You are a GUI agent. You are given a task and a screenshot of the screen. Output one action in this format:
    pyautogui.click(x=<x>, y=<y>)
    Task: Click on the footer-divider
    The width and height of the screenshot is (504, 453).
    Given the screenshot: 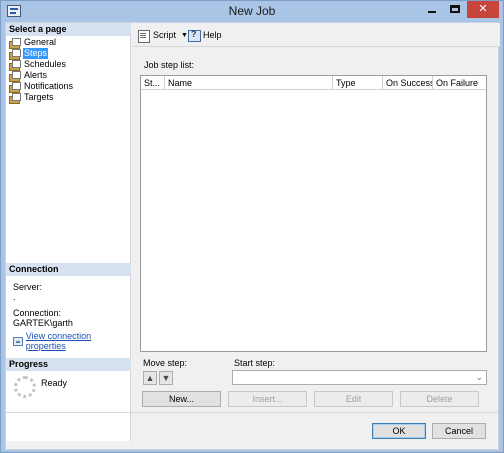 What is the action you would take?
    pyautogui.click(x=252, y=412)
    